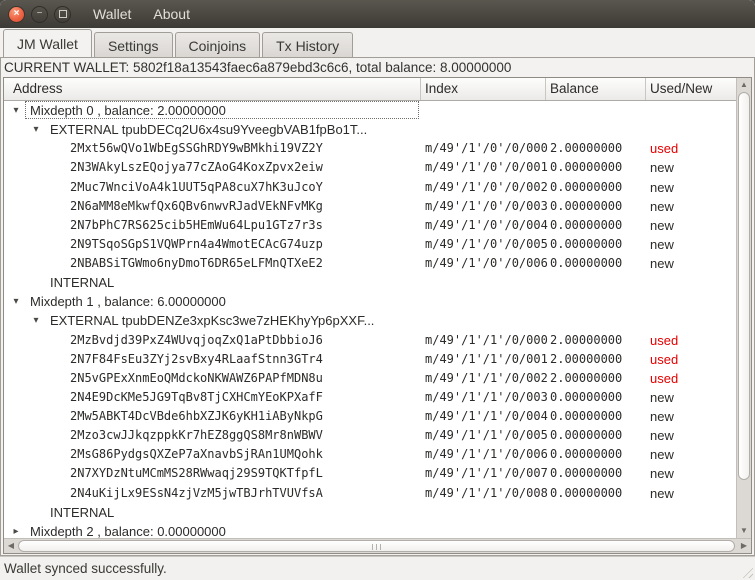  I want to click on tab-tx-history: Tx History, so click(308, 45).